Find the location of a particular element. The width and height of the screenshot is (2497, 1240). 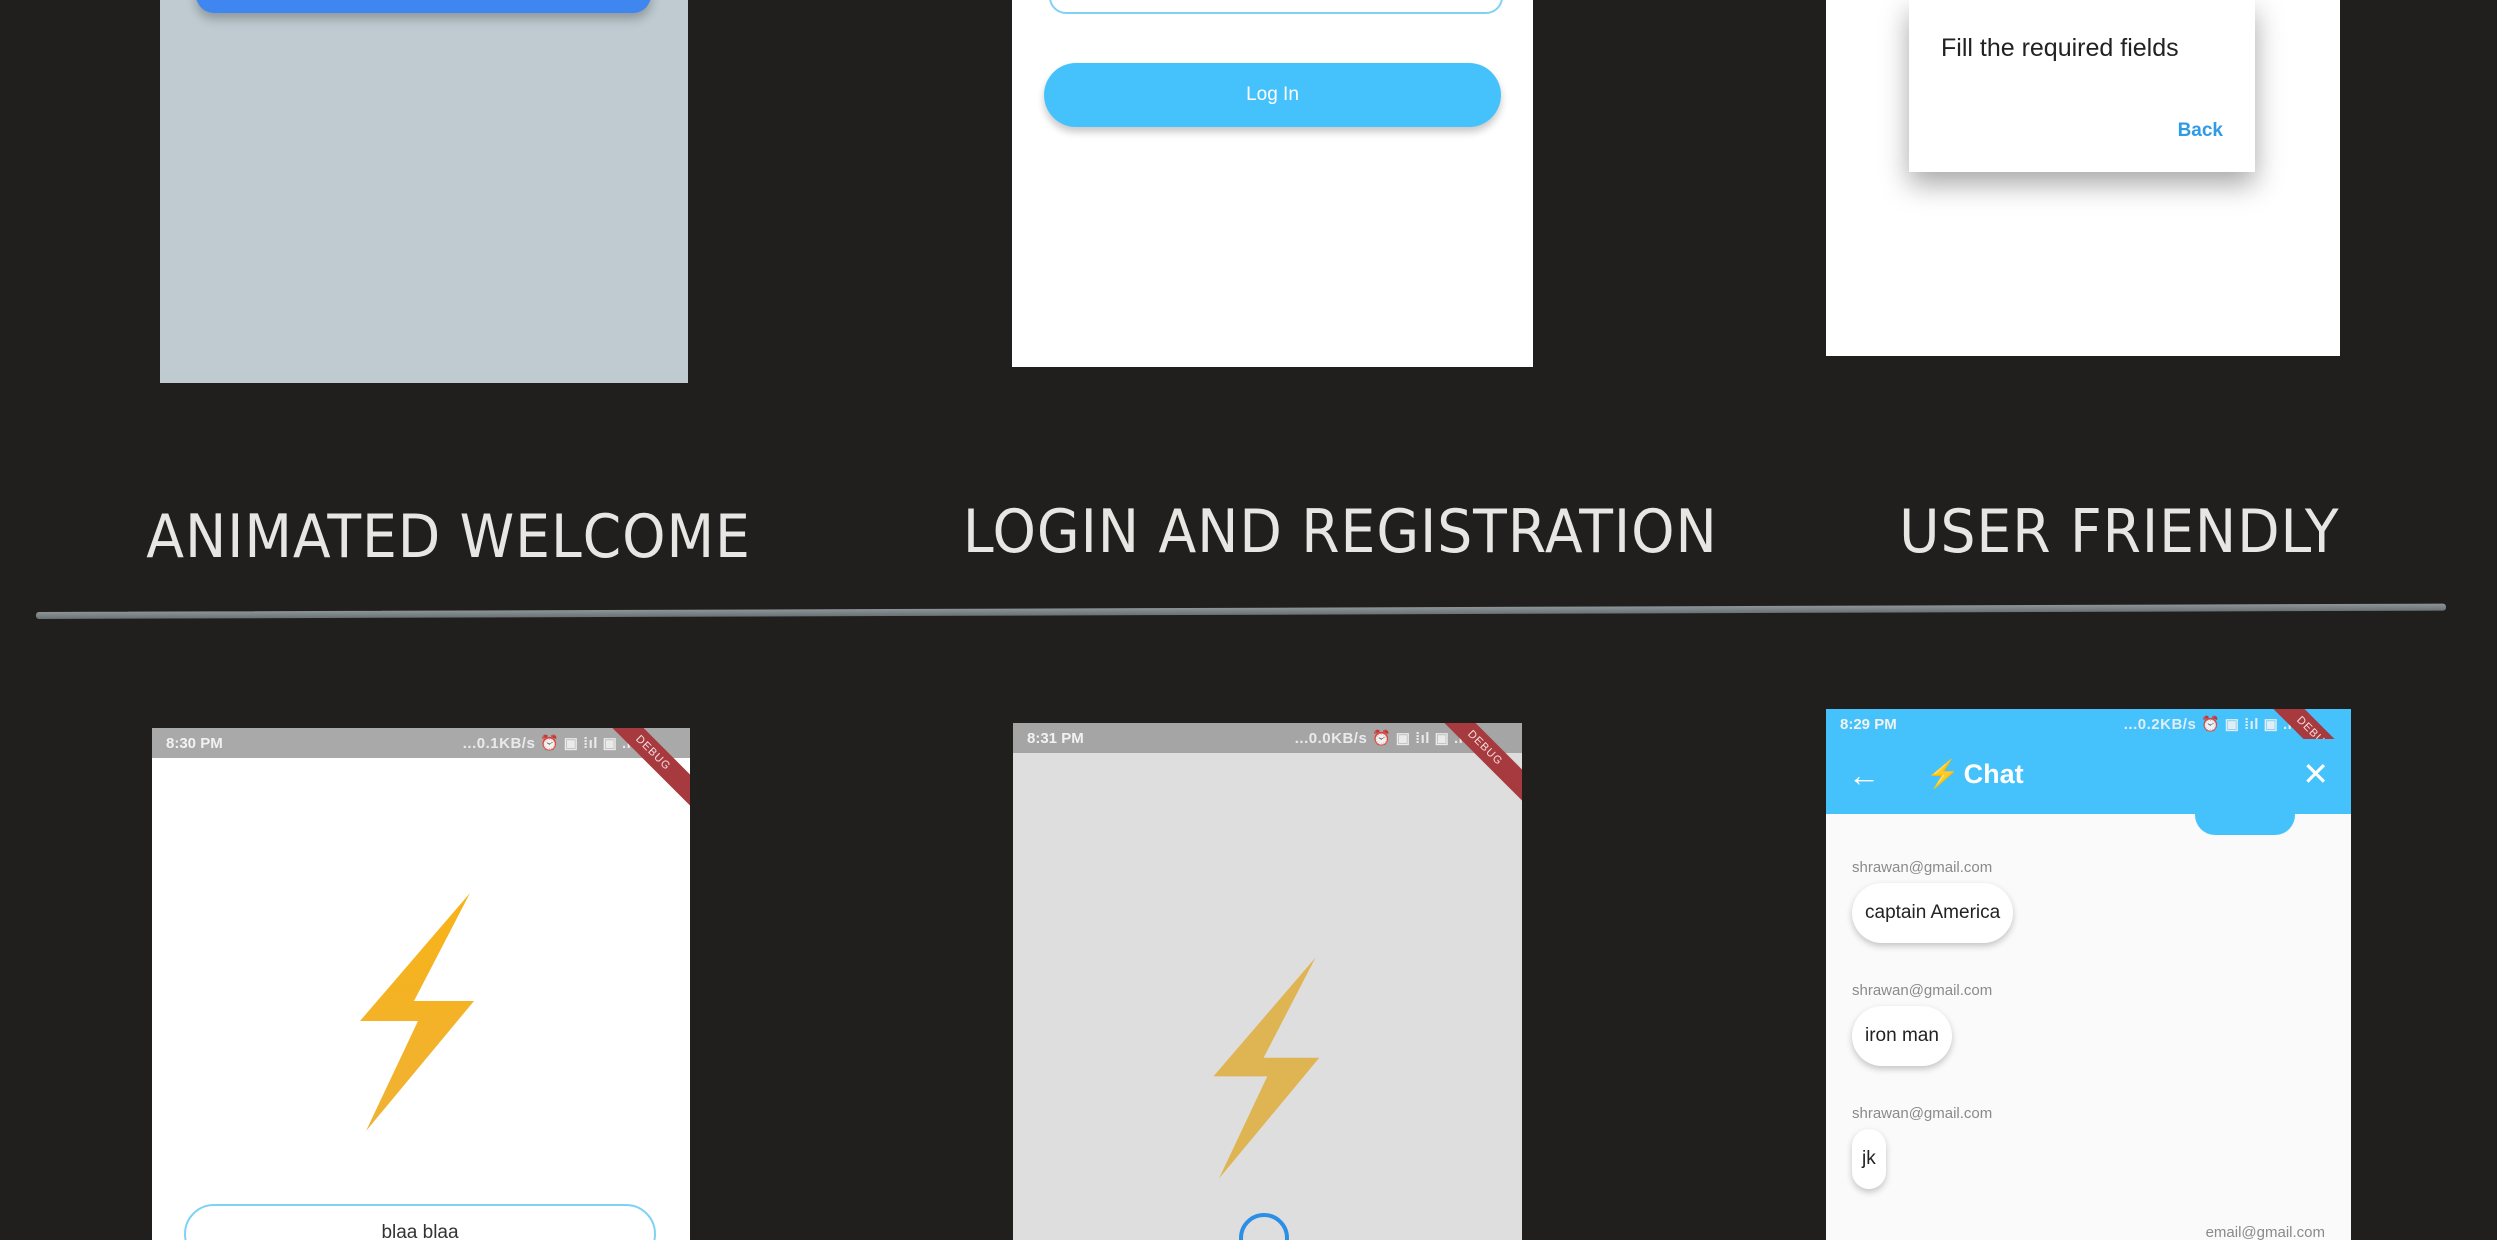

message-sender: email@gmail.com is located at coordinates (2265, 1232).